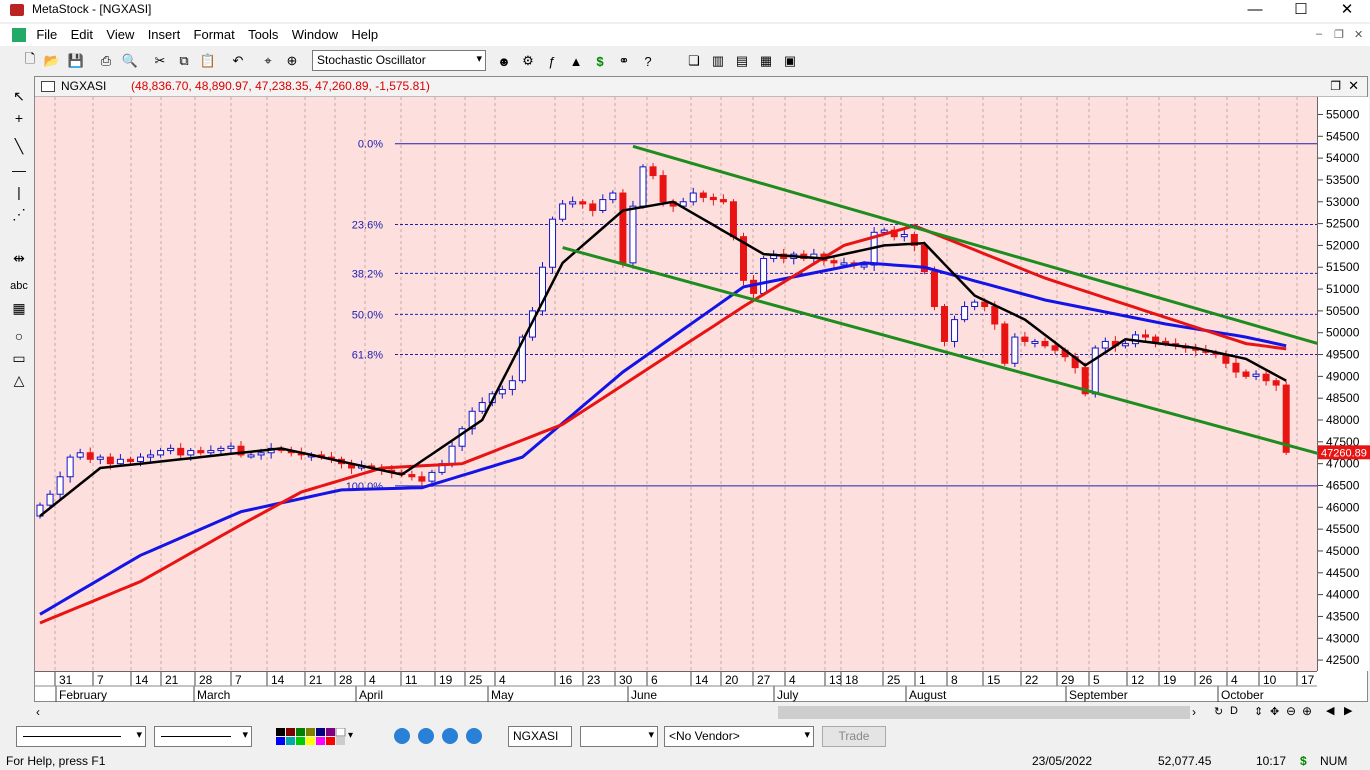 This screenshot has height=770, width=1370. Describe the element at coordinates (540, 736) in the screenshot. I see `symbol-input: NGXASI` at that location.